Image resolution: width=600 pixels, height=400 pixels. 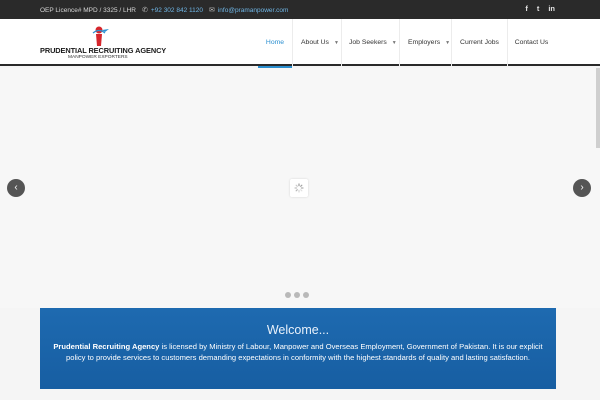 I want to click on brand-tagline: MANPOWER EXPORTERS, so click(x=98, y=57).